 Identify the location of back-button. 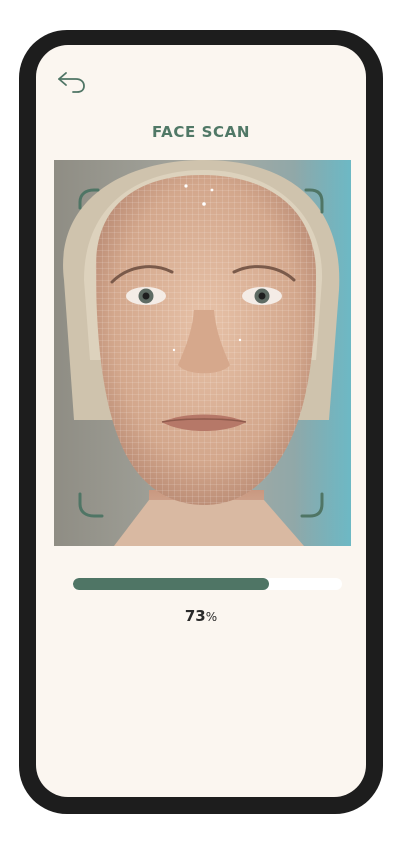
(73, 80).